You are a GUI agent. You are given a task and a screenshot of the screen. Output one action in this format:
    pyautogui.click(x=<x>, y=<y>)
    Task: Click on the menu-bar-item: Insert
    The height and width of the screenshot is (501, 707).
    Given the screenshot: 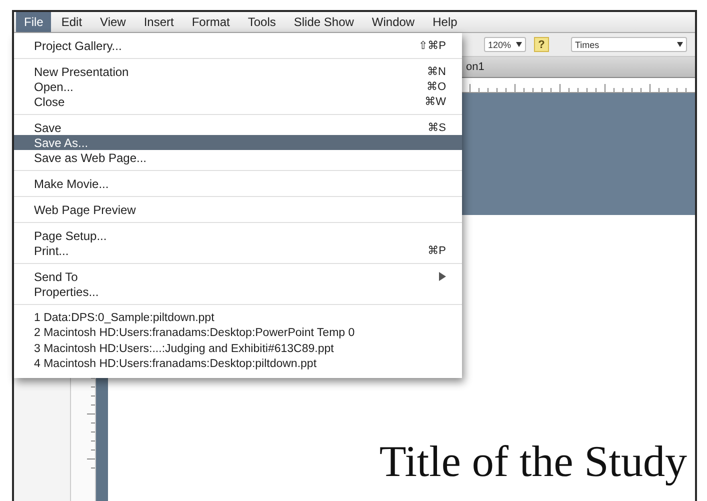 What is the action you would take?
    pyautogui.click(x=159, y=22)
    